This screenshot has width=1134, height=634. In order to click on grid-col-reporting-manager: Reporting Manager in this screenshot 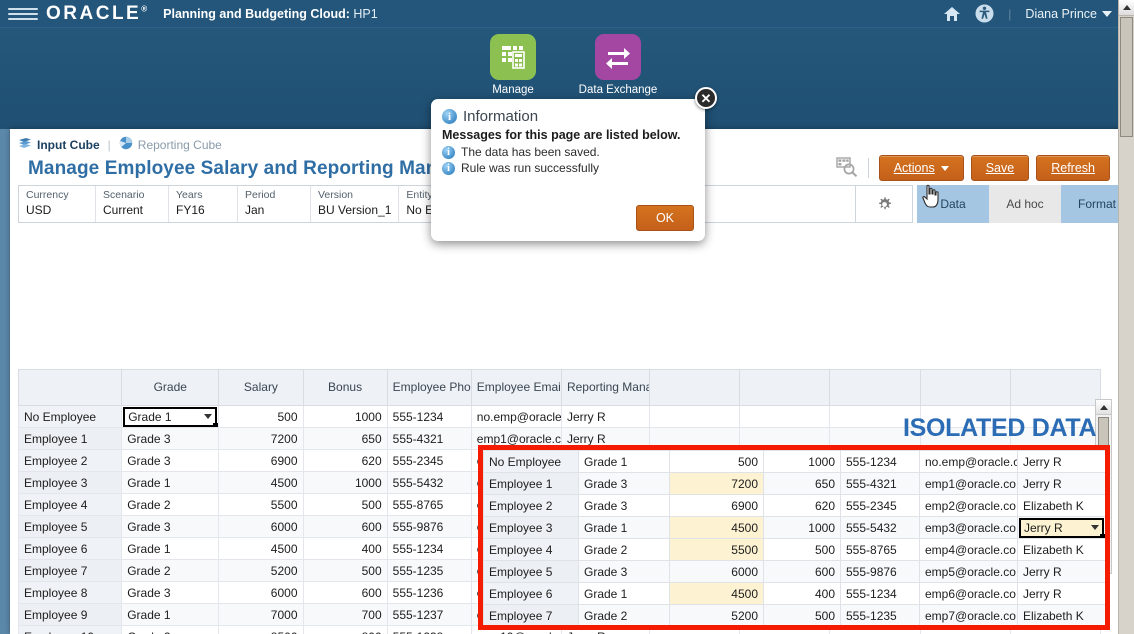, I will do `click(605, 387)`.